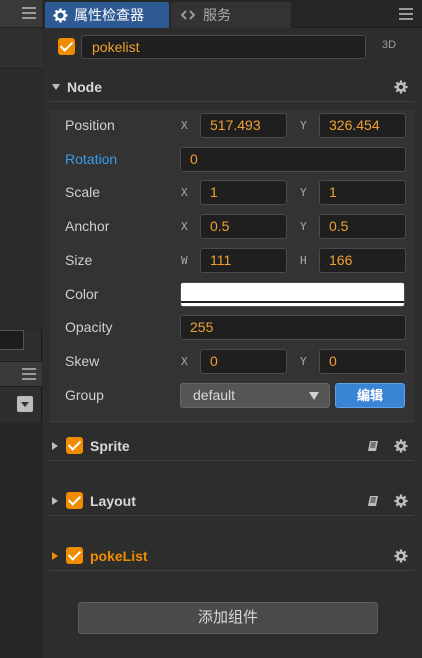  I want to click on layout-enabled-checkbox, so click(74, 500).